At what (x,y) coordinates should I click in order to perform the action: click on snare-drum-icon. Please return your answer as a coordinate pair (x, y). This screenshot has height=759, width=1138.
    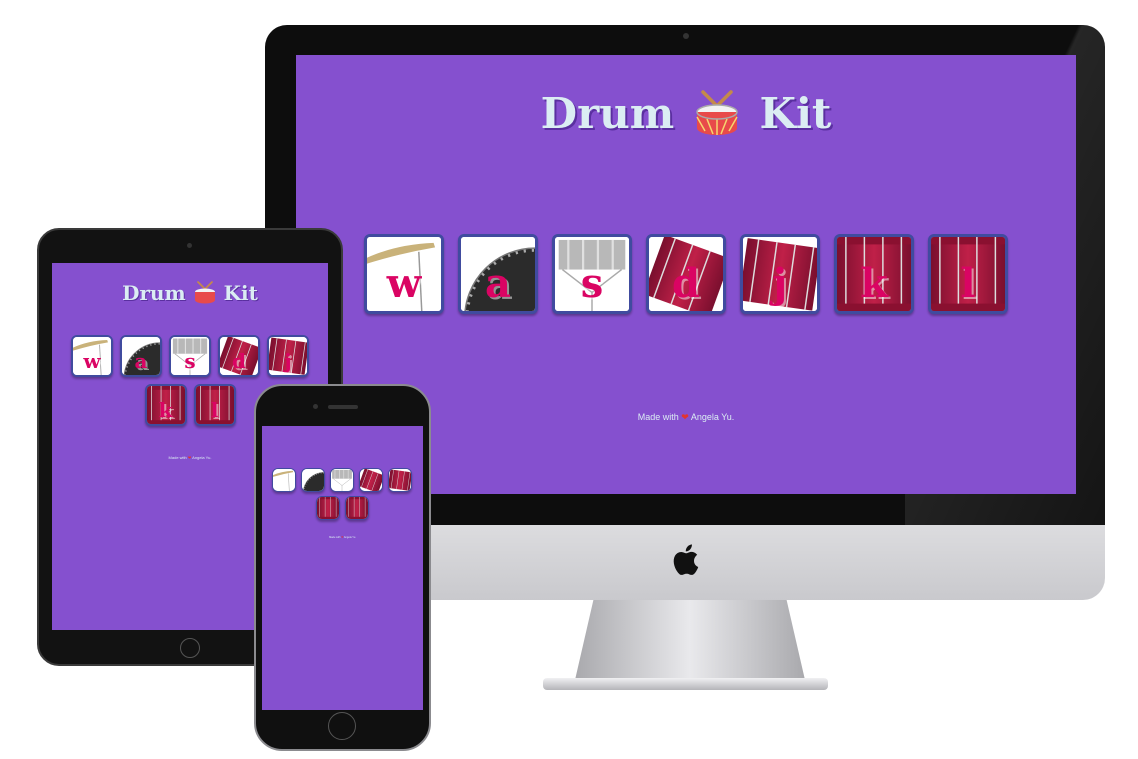
    Looking at the image, I should click on (342, 480).